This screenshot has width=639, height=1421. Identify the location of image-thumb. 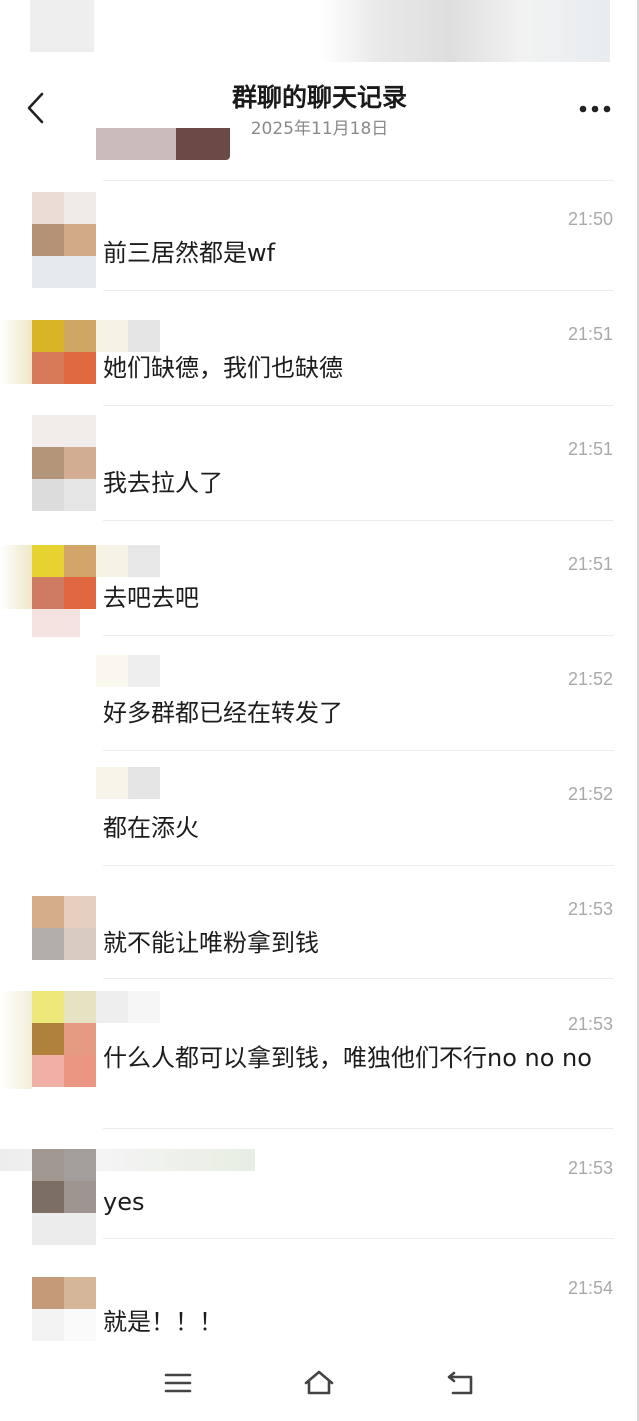
(203, 144).